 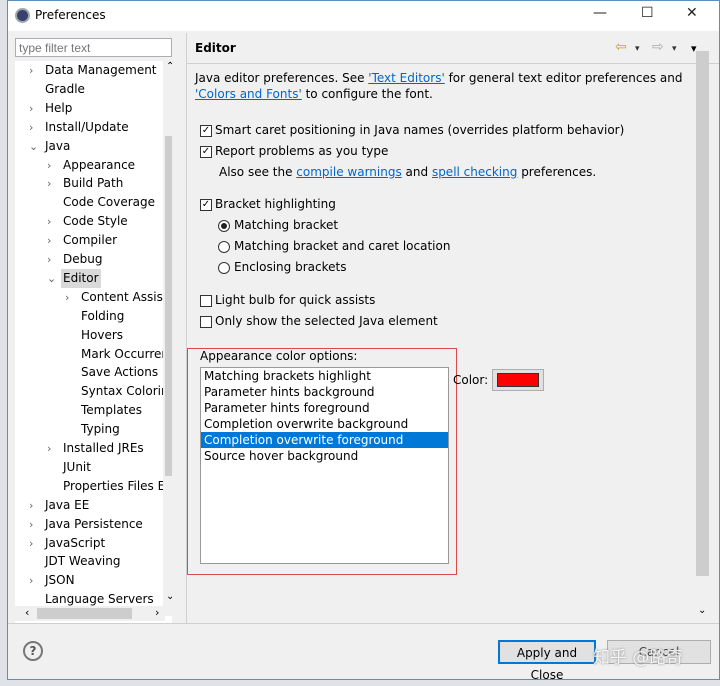 I want to click on tree-item: Typing, so click(x=100, y=429).